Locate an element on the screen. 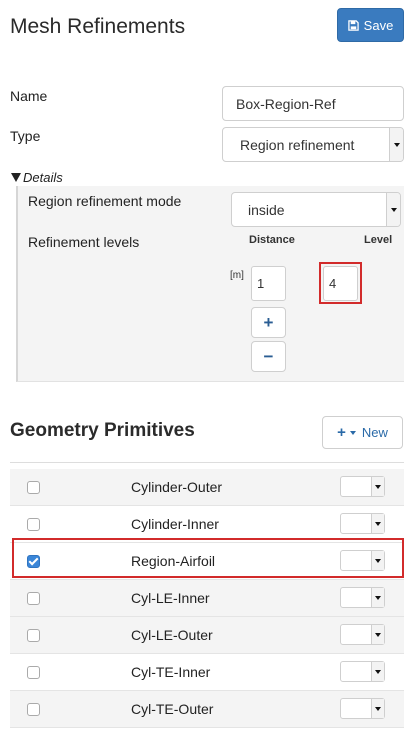  floppy-disk-icon is located at coordinates (353, 25).